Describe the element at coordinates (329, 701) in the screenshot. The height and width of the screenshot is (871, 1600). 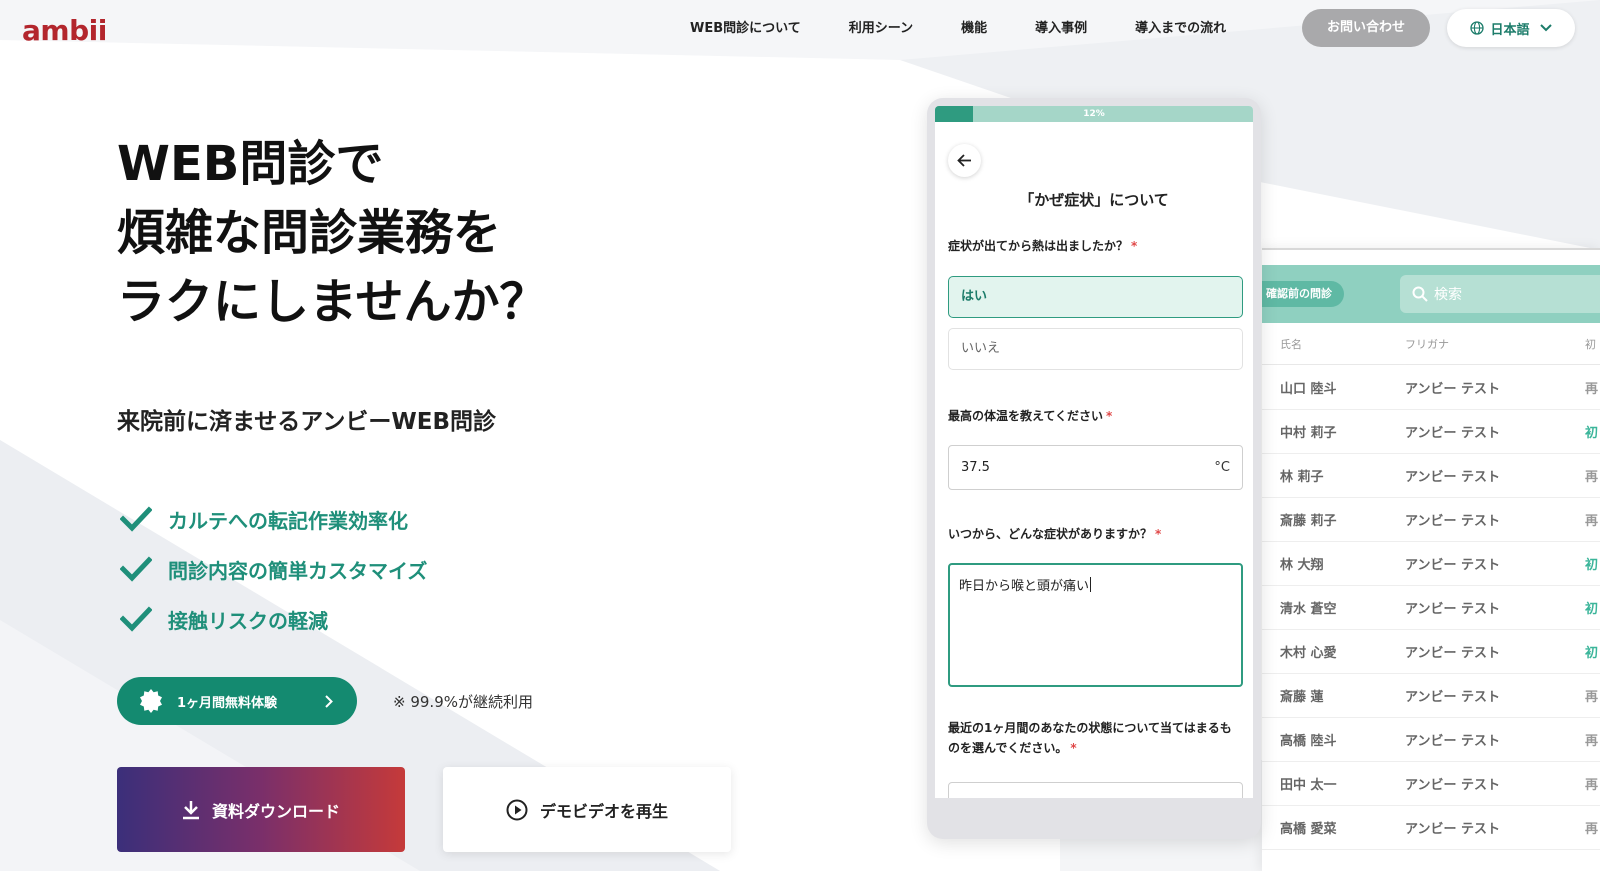
I see `chevron-right-icon` at that location.